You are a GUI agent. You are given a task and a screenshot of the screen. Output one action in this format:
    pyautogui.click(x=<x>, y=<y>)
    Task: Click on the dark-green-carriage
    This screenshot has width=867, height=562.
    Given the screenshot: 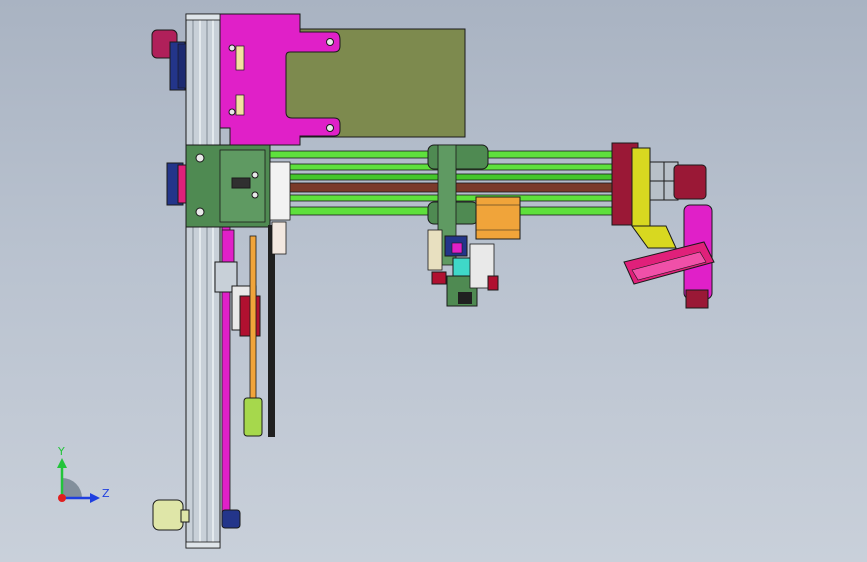 What is the action you would take?
    pyautogui.click(x=228, y=186)
    